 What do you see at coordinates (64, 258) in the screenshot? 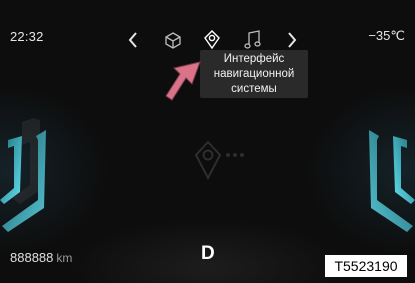
I see `odometer-unit: km` at bounding box center [64, 258].